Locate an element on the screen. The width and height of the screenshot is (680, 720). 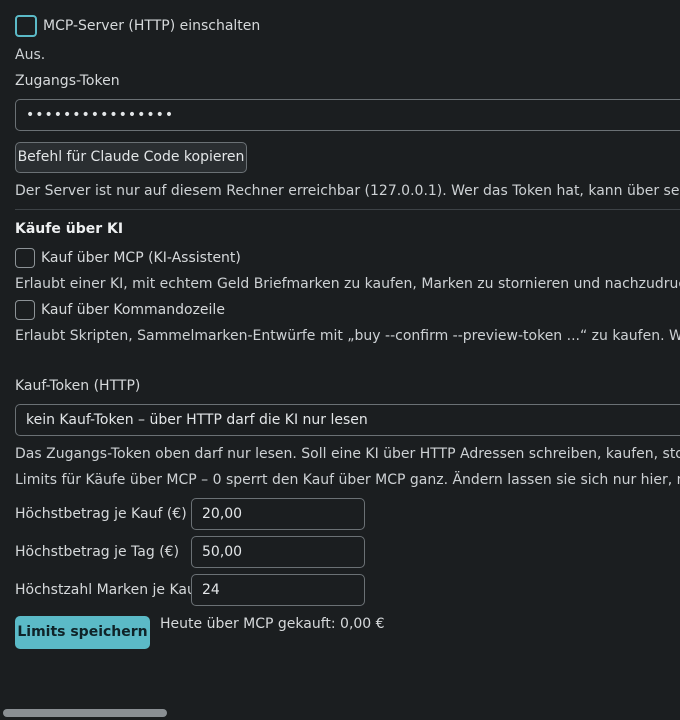
access-token-field: •••••••••••••••• is located at coordinates (347, 115).